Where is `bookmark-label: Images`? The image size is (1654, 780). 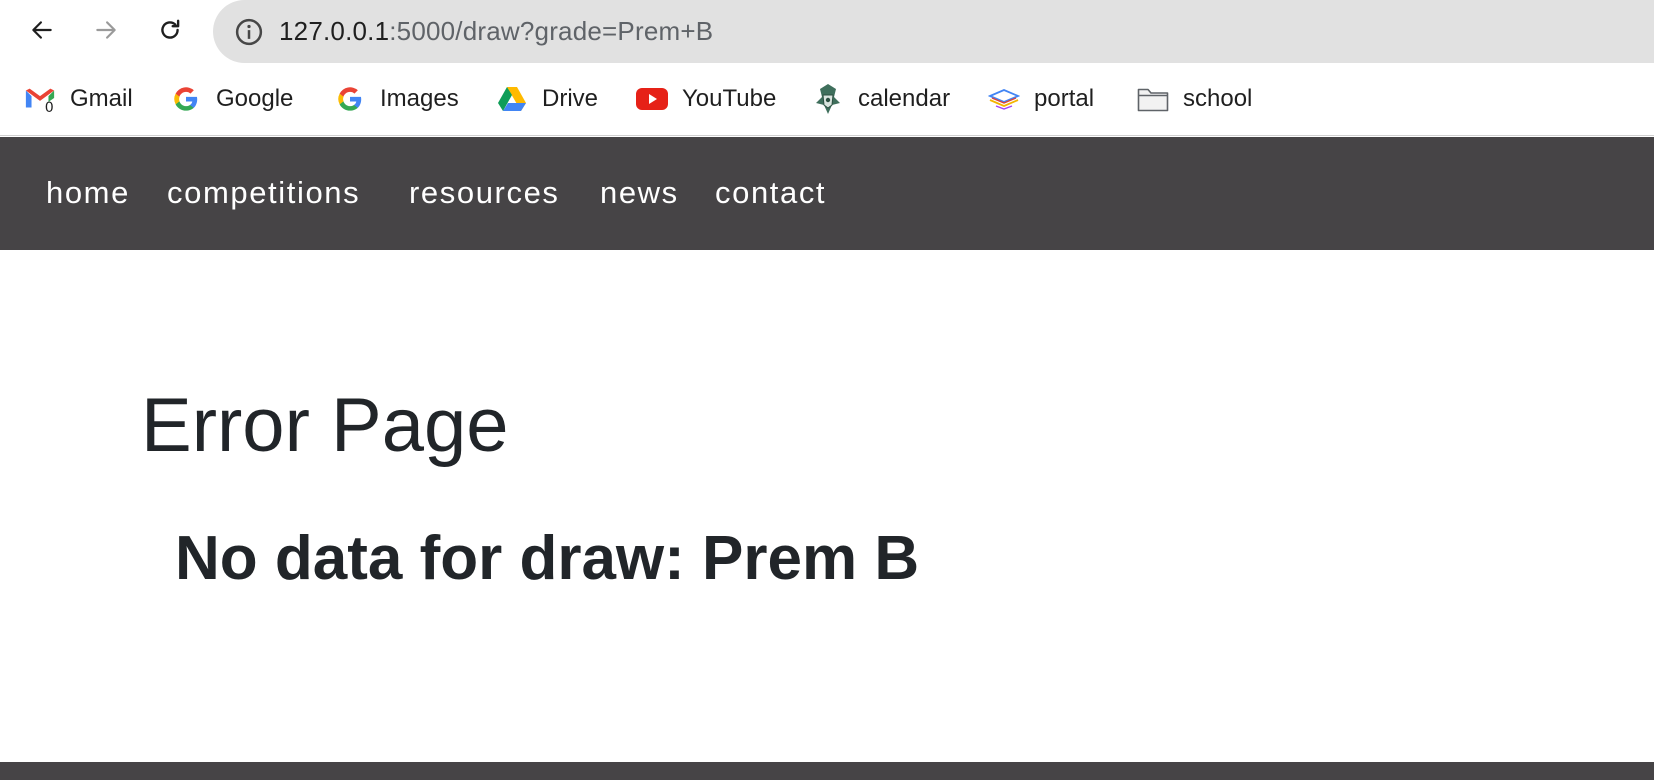
bookmark-label: Images is located at coordinates (419, 98).